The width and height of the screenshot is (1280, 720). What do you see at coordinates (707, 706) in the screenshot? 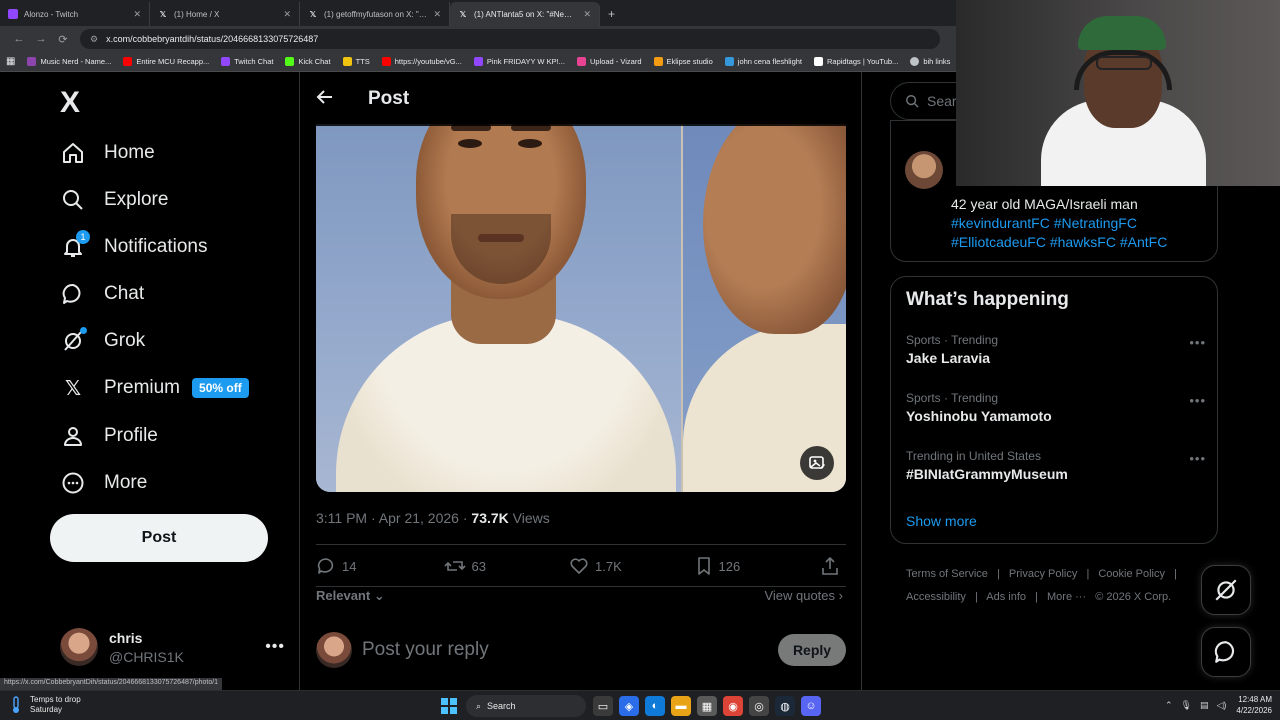
I see `ms-store-icon: ▦` at bounding box center [707, 706].